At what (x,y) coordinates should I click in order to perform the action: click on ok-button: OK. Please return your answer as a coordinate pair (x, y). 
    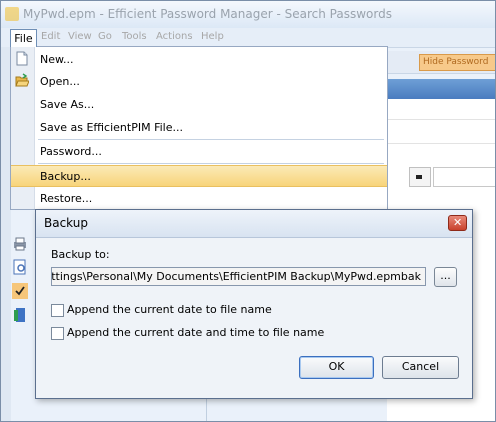
    Looking at the image, I should click on (336, 367).